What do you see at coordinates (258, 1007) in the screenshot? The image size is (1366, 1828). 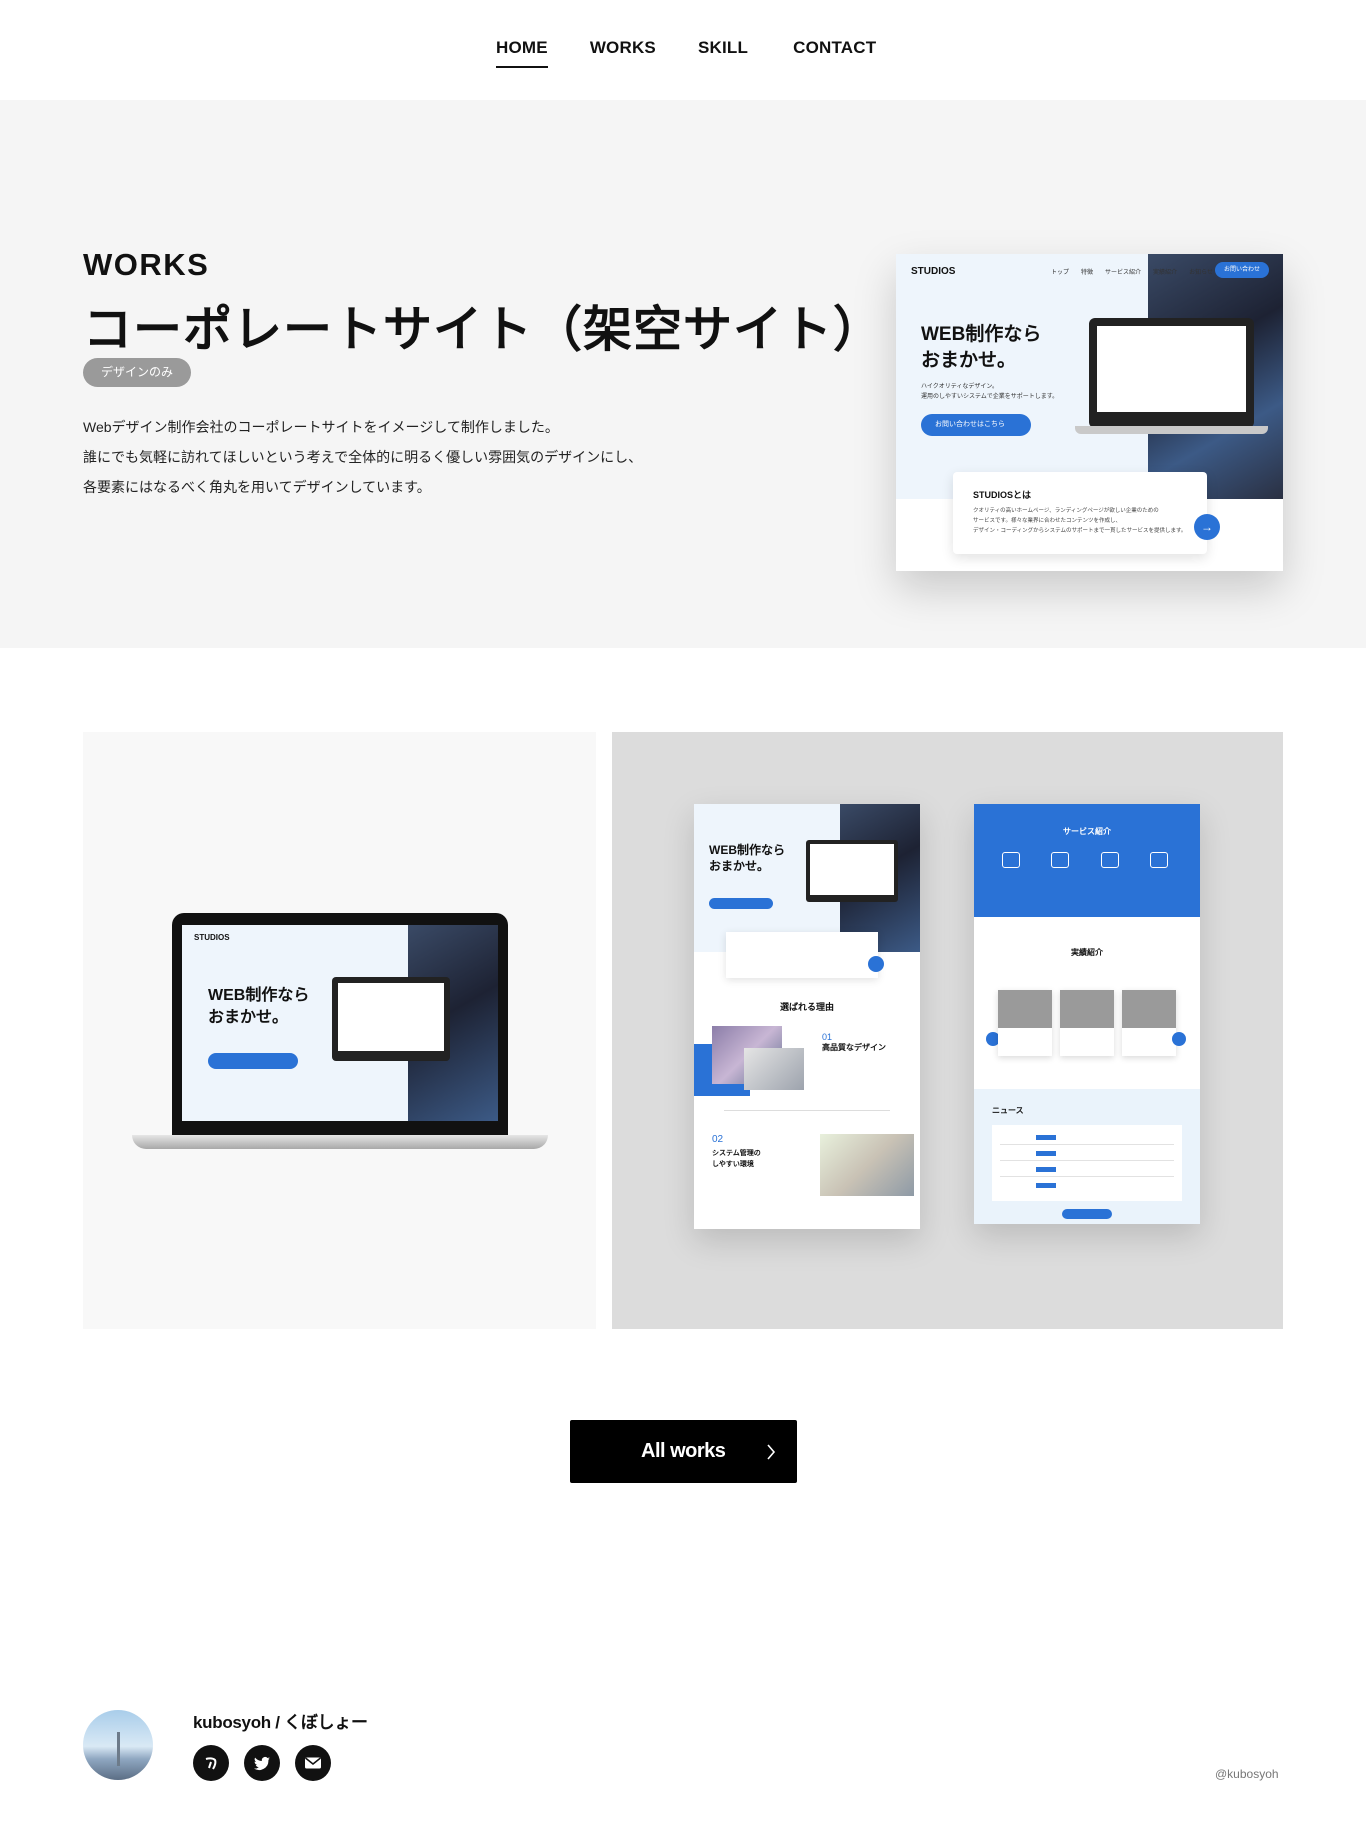 I see `screen-headline: WEB制作なら おまかせ。` at bounding box center [258, 1007].